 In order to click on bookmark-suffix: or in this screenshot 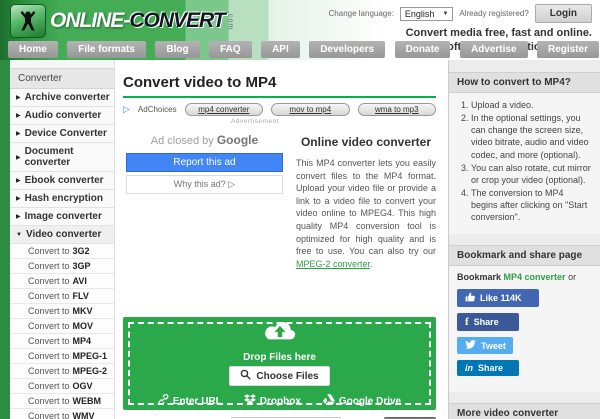, I will do `click(571, 277)`.